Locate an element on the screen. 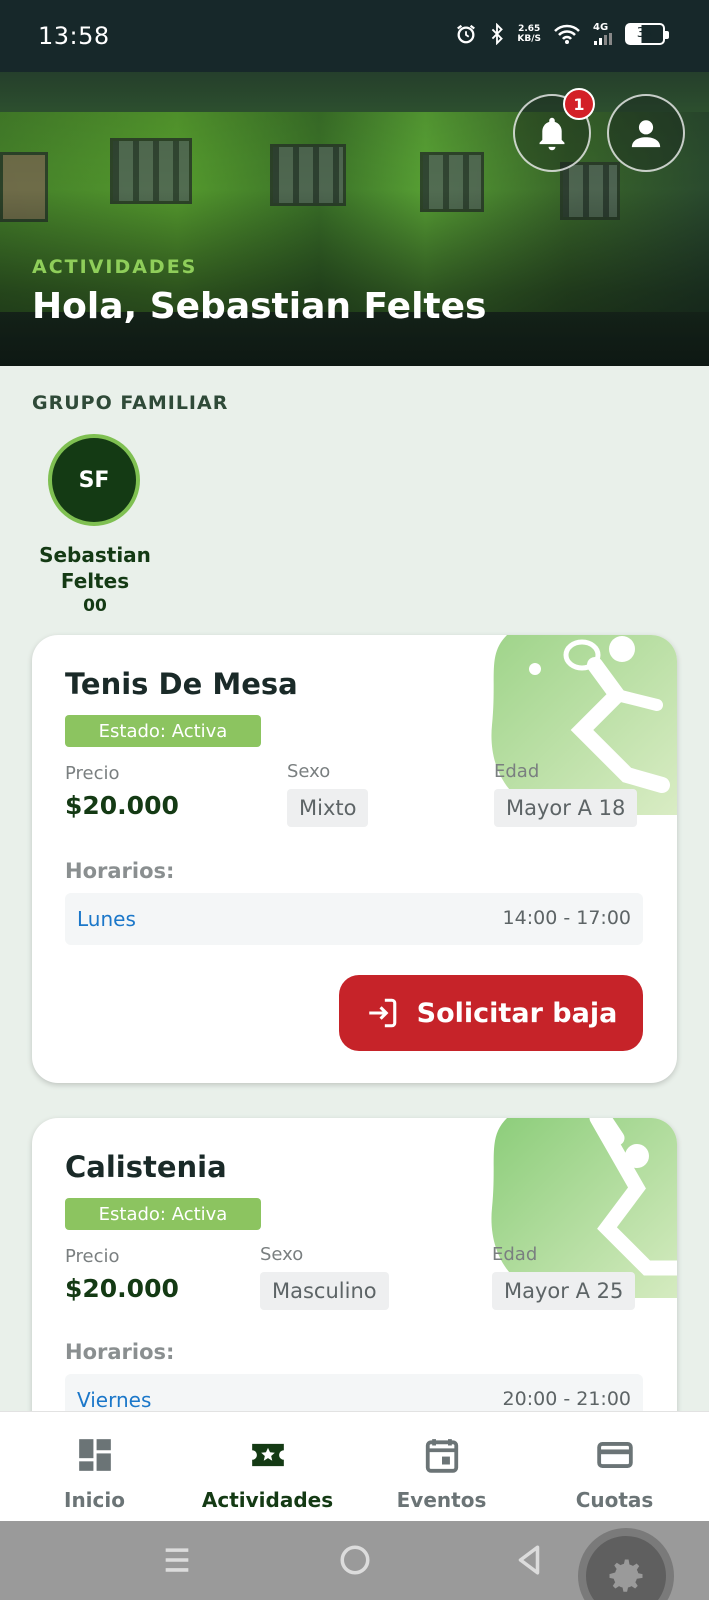 Image resolution: width=709 pixels, height=1600 pixels. athlete-icon is located at coordinates (584, 1208).